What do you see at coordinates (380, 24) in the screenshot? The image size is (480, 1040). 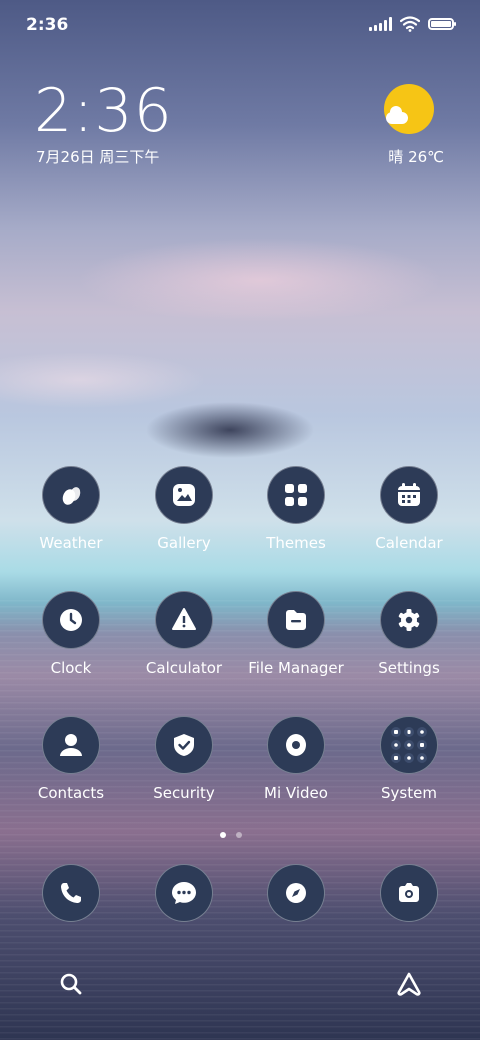 I see `signal-icon` at bounding box center [380, 24].